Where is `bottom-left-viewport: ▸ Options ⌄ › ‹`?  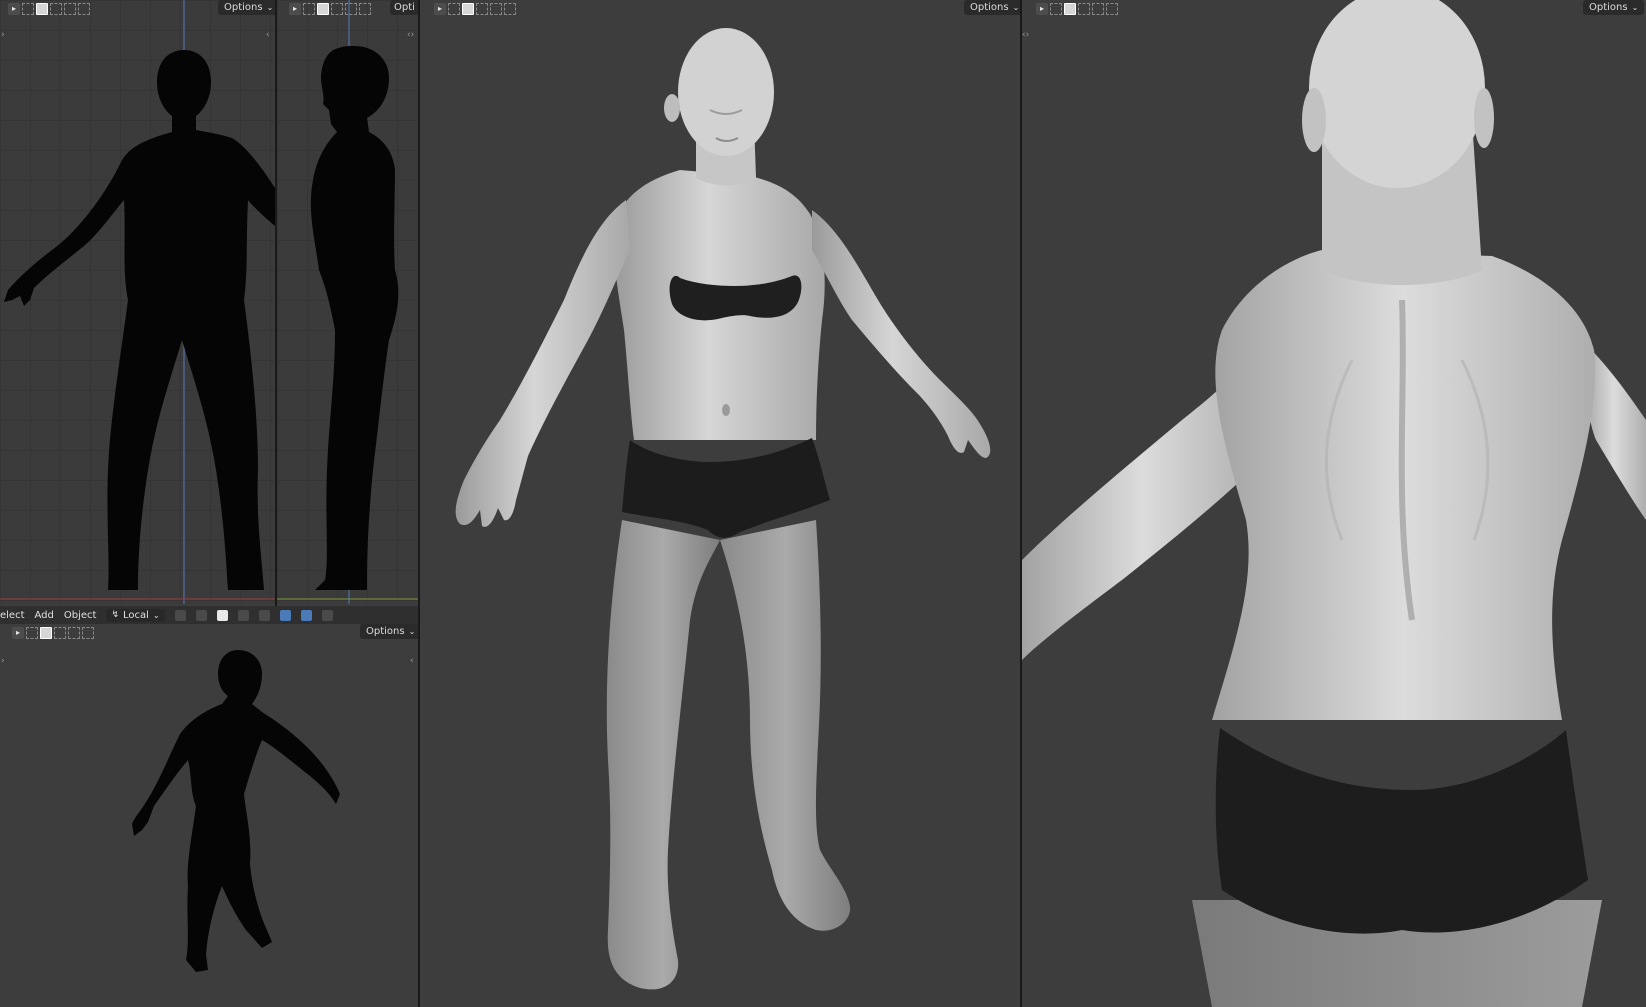 bottom-left-viewport: ▸ Options ⌄ › ‹ is located at coordinates (209, 815).